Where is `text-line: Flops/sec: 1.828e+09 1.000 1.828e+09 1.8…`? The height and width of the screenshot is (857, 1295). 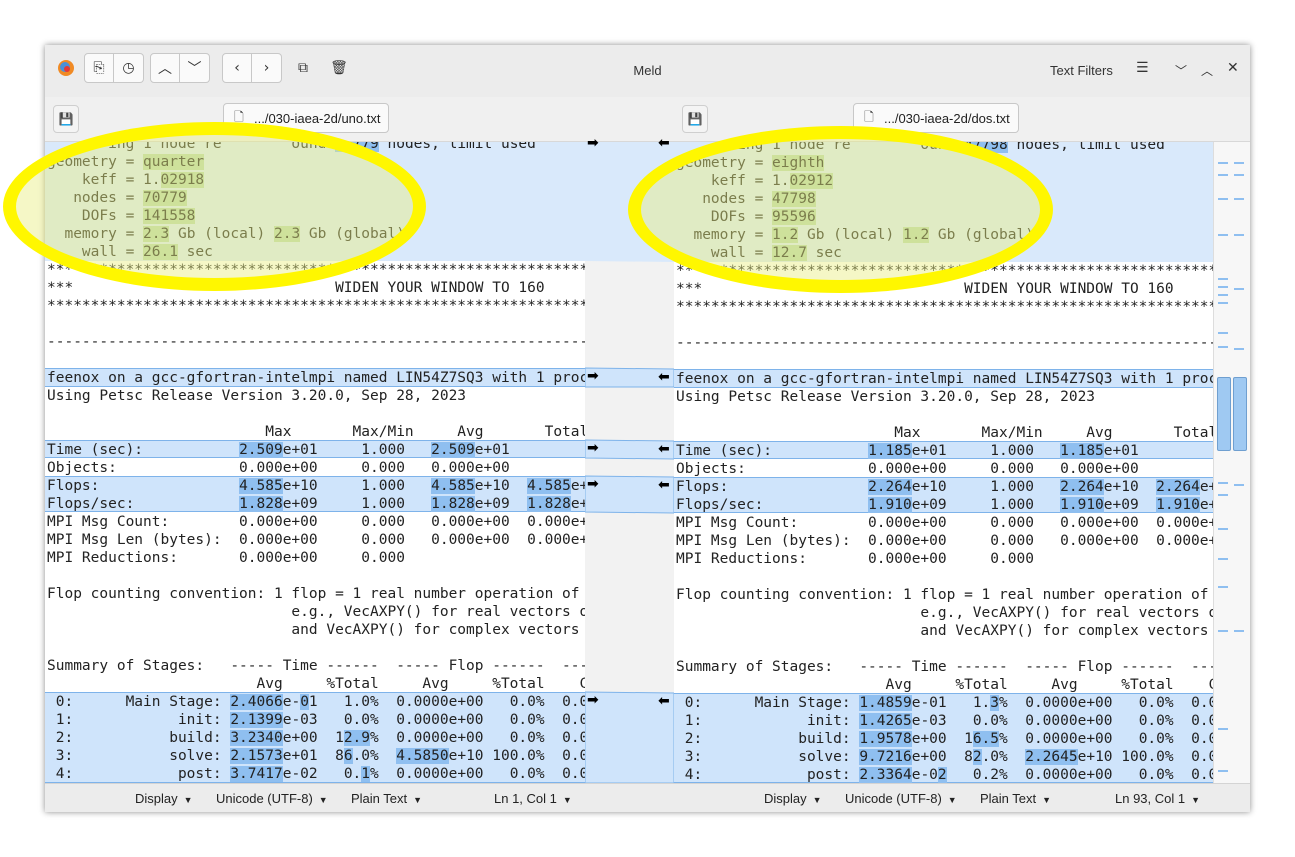
text-line: Flops/sec: 1.828e+09 1.000 1.828e+09 1.8… is located at coordinates (316, 504).